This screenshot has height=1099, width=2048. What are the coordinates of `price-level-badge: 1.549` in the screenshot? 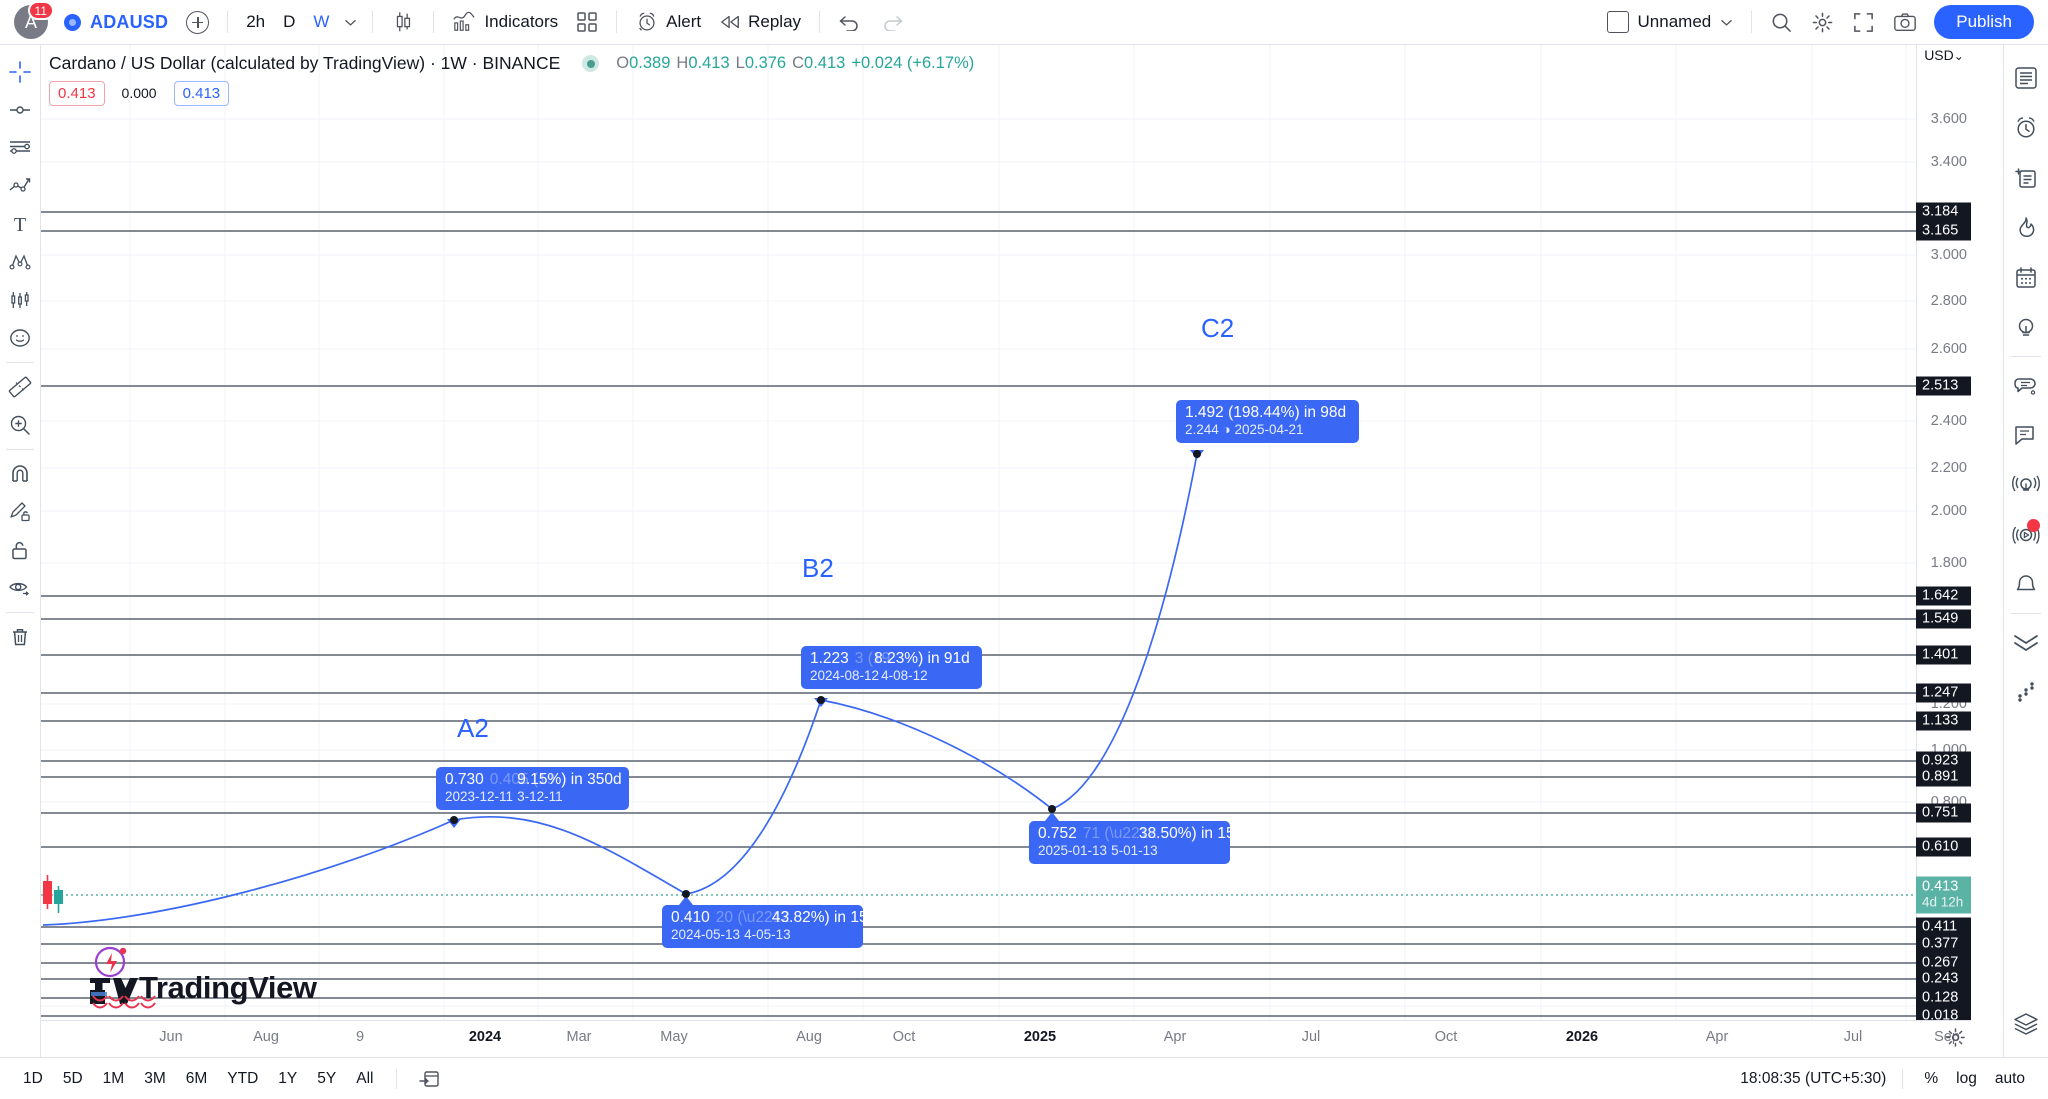 It's located at (1943, 619).